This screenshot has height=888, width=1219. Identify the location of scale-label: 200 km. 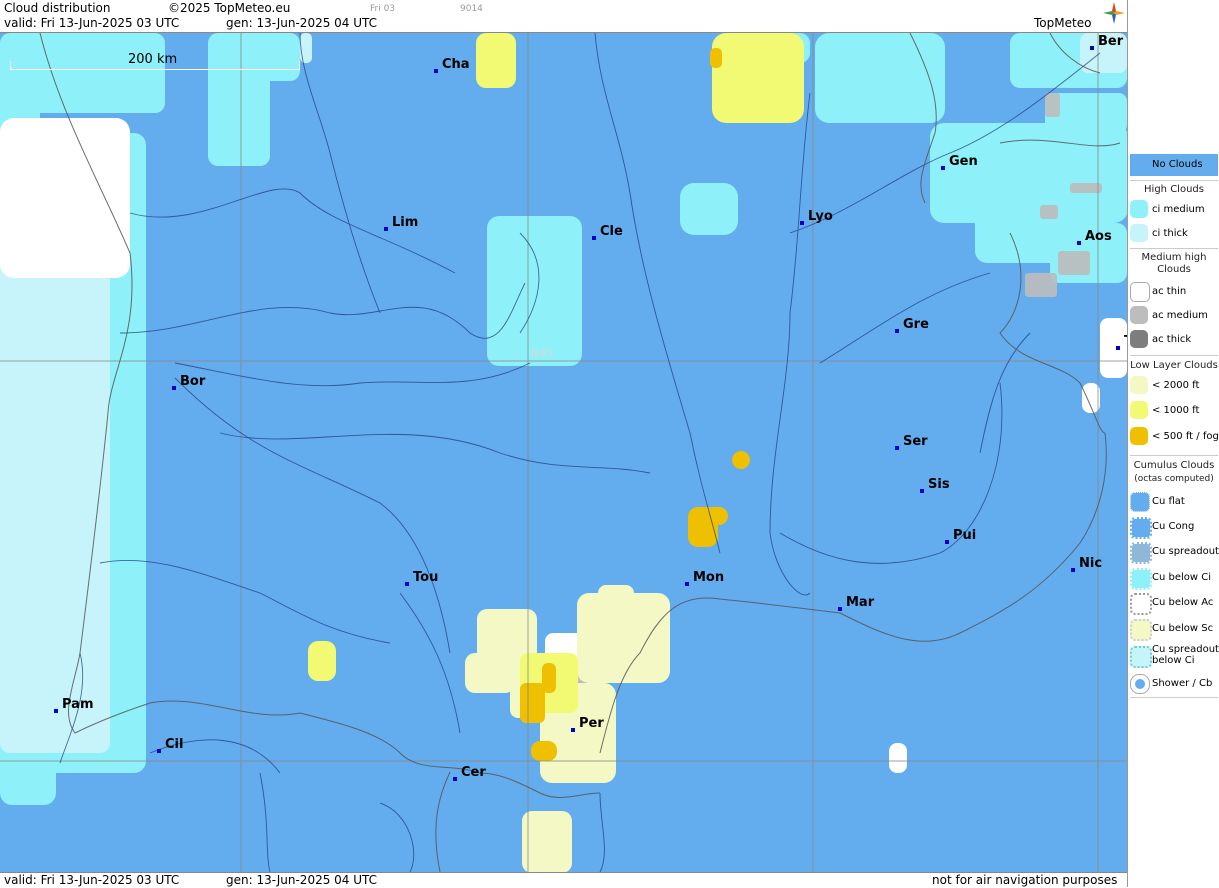
(153, 59).